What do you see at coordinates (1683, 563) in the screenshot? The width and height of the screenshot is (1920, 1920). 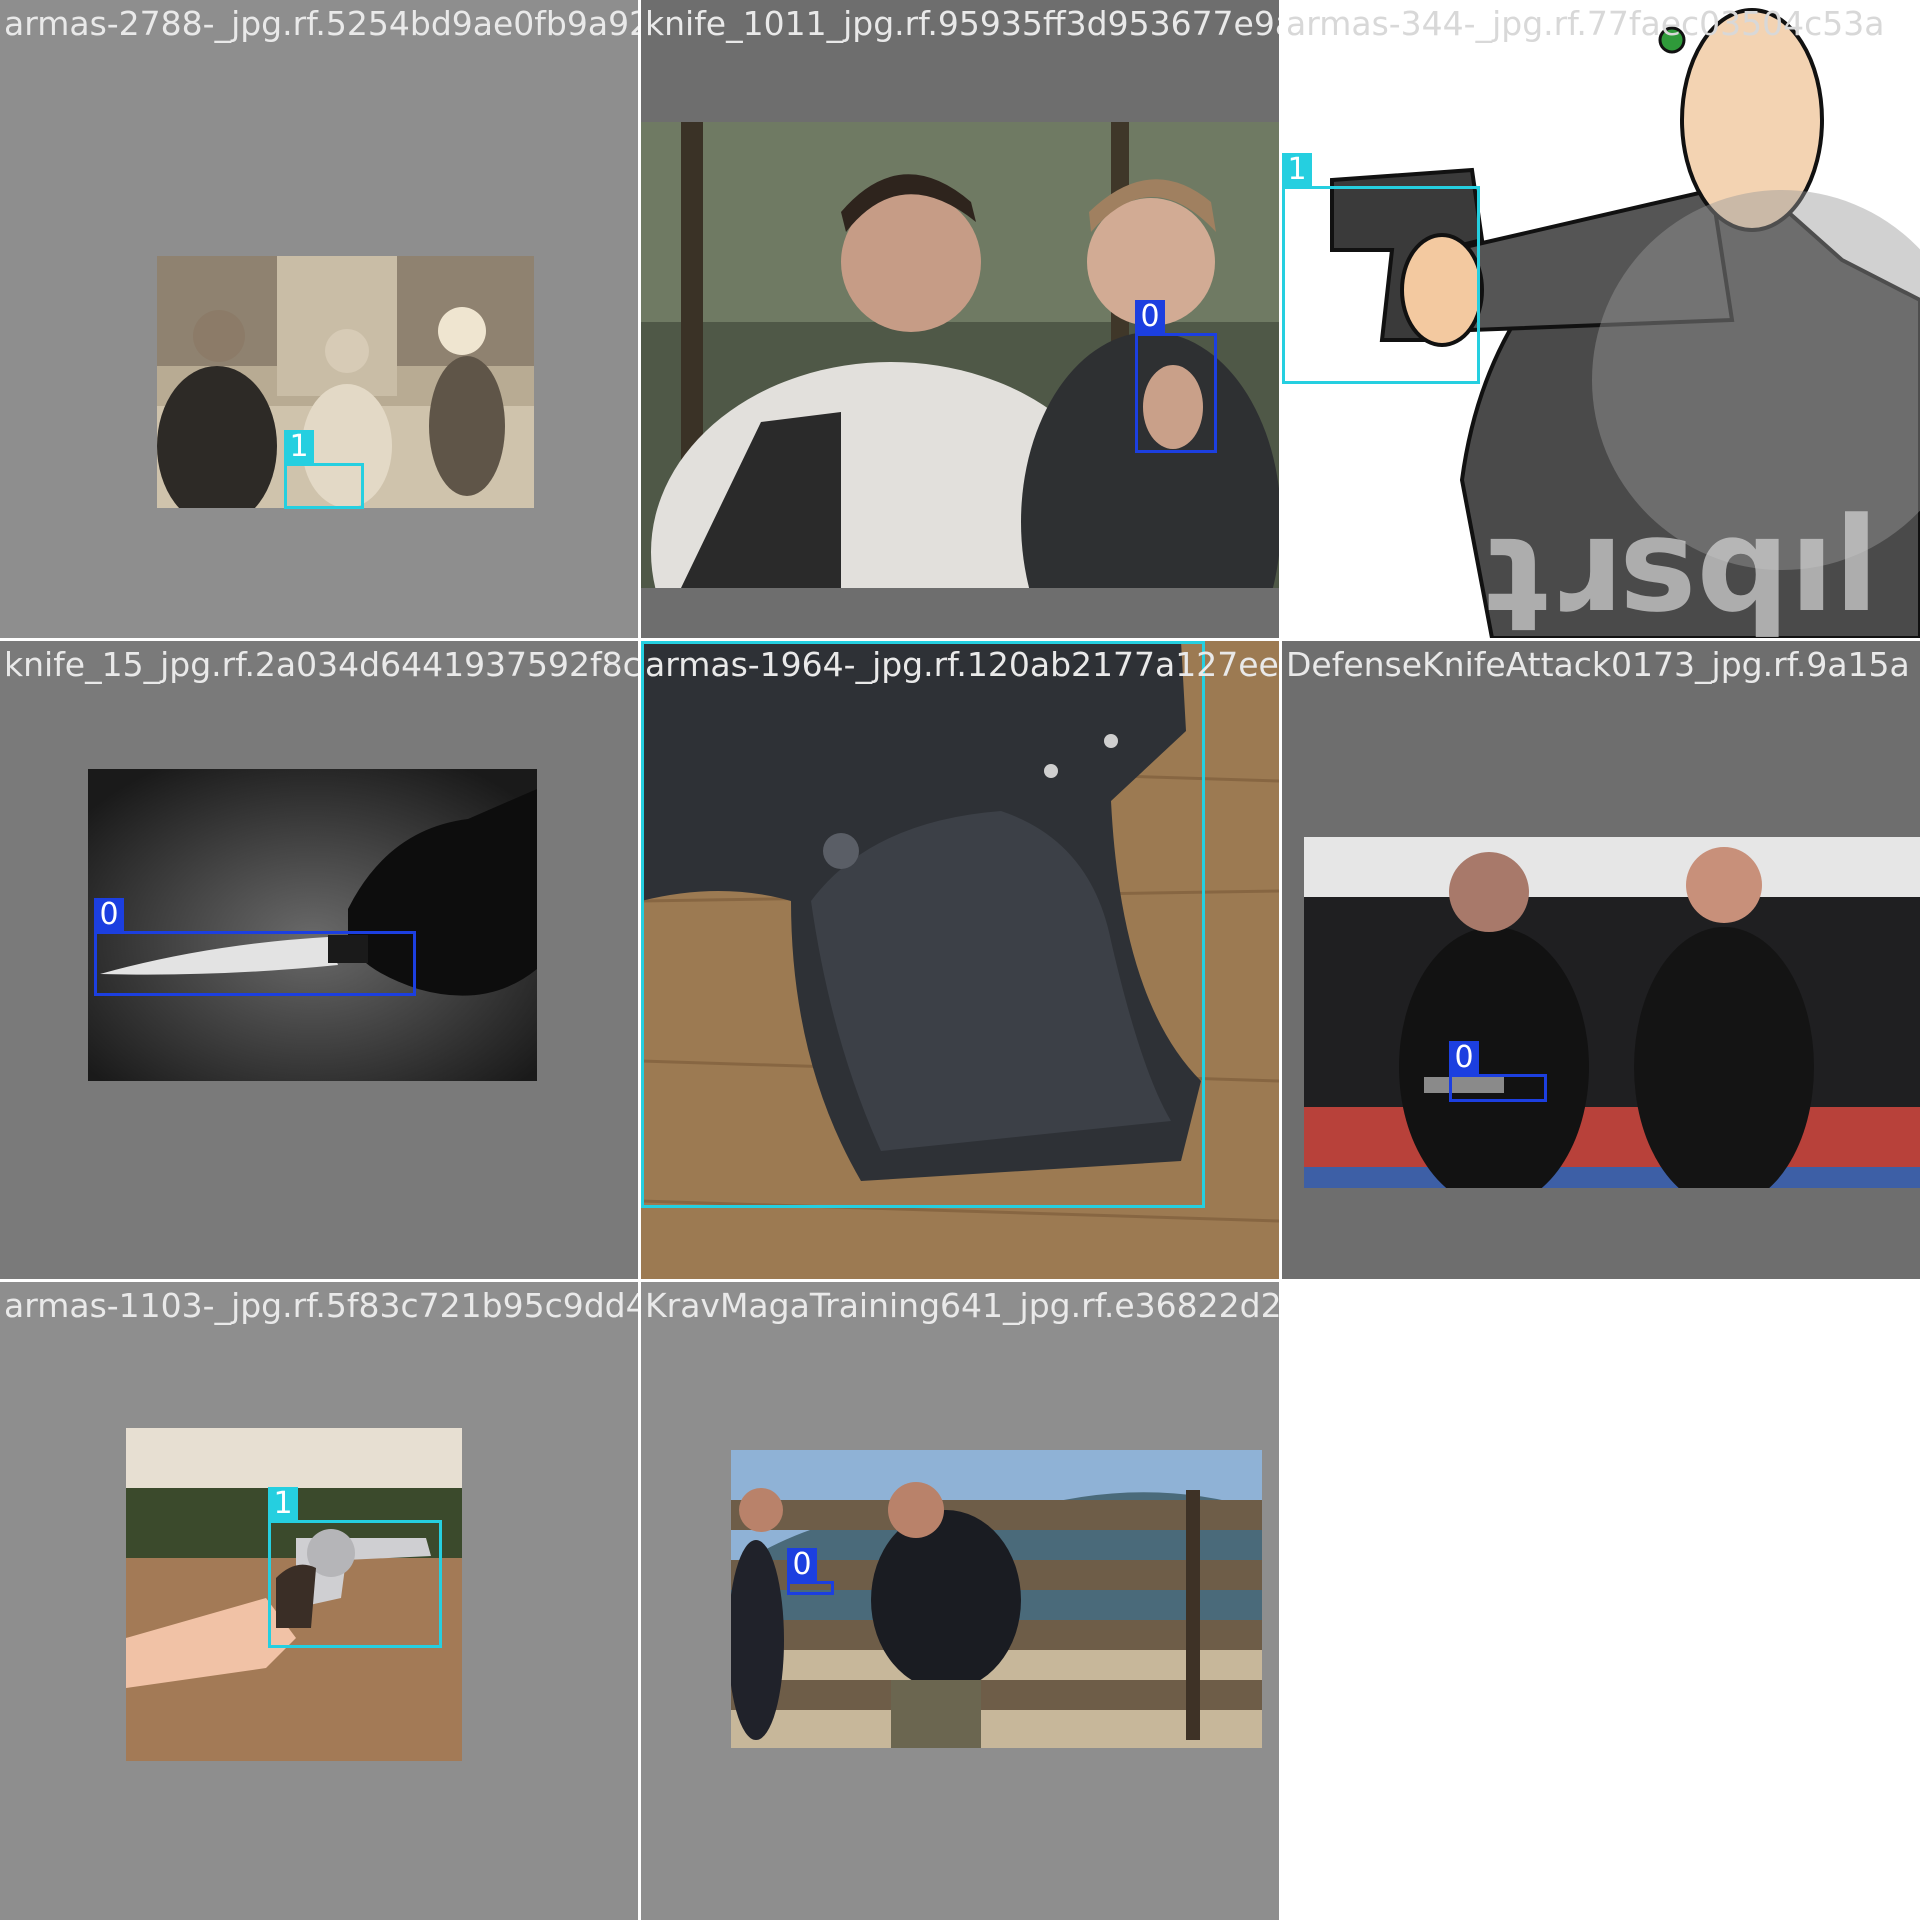 I see `svg-text: ʇɹsqıl` at bounding box center [1683, 563].